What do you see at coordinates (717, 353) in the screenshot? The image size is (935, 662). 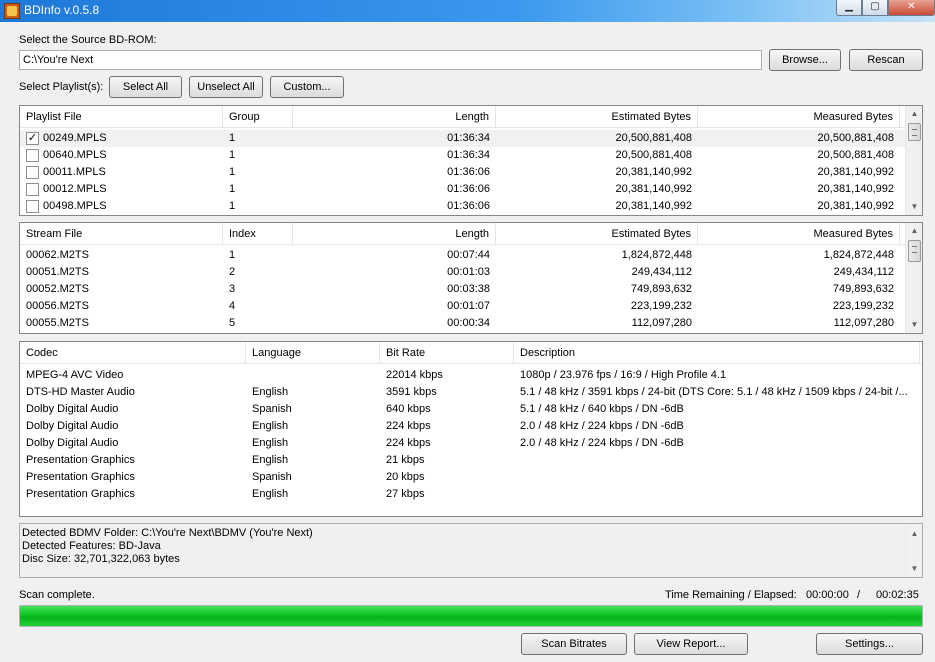 I see `column-header-description: Description` at bounding box center [717, 353].